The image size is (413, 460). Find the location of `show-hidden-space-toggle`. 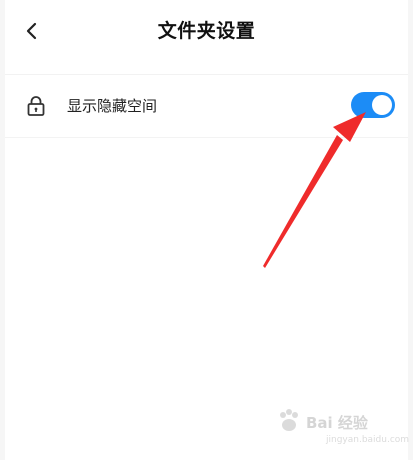

show-hidden-space-toggle is located at coordinates (373, 105).